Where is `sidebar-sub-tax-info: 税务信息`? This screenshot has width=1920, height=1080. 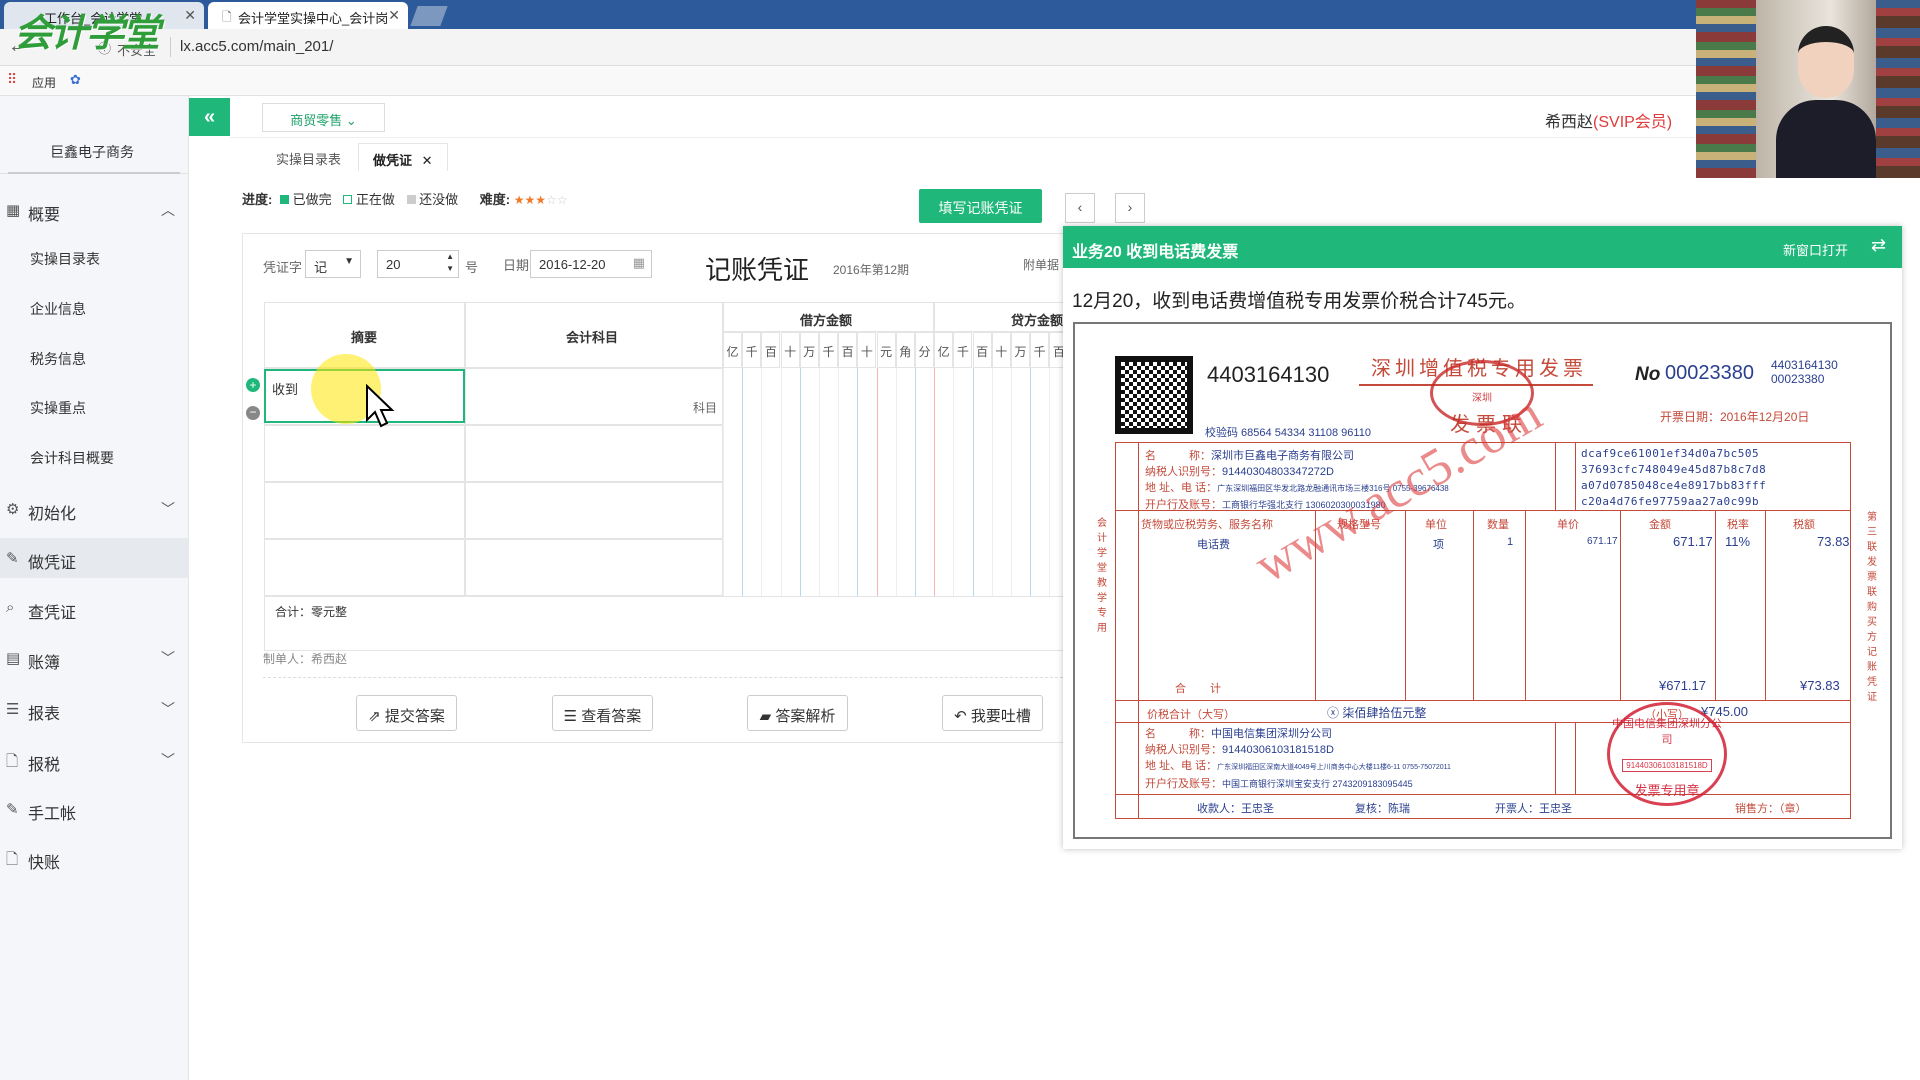 sidebar-sub-tax-info: 税务信息 is located at coordinates (58, 359).